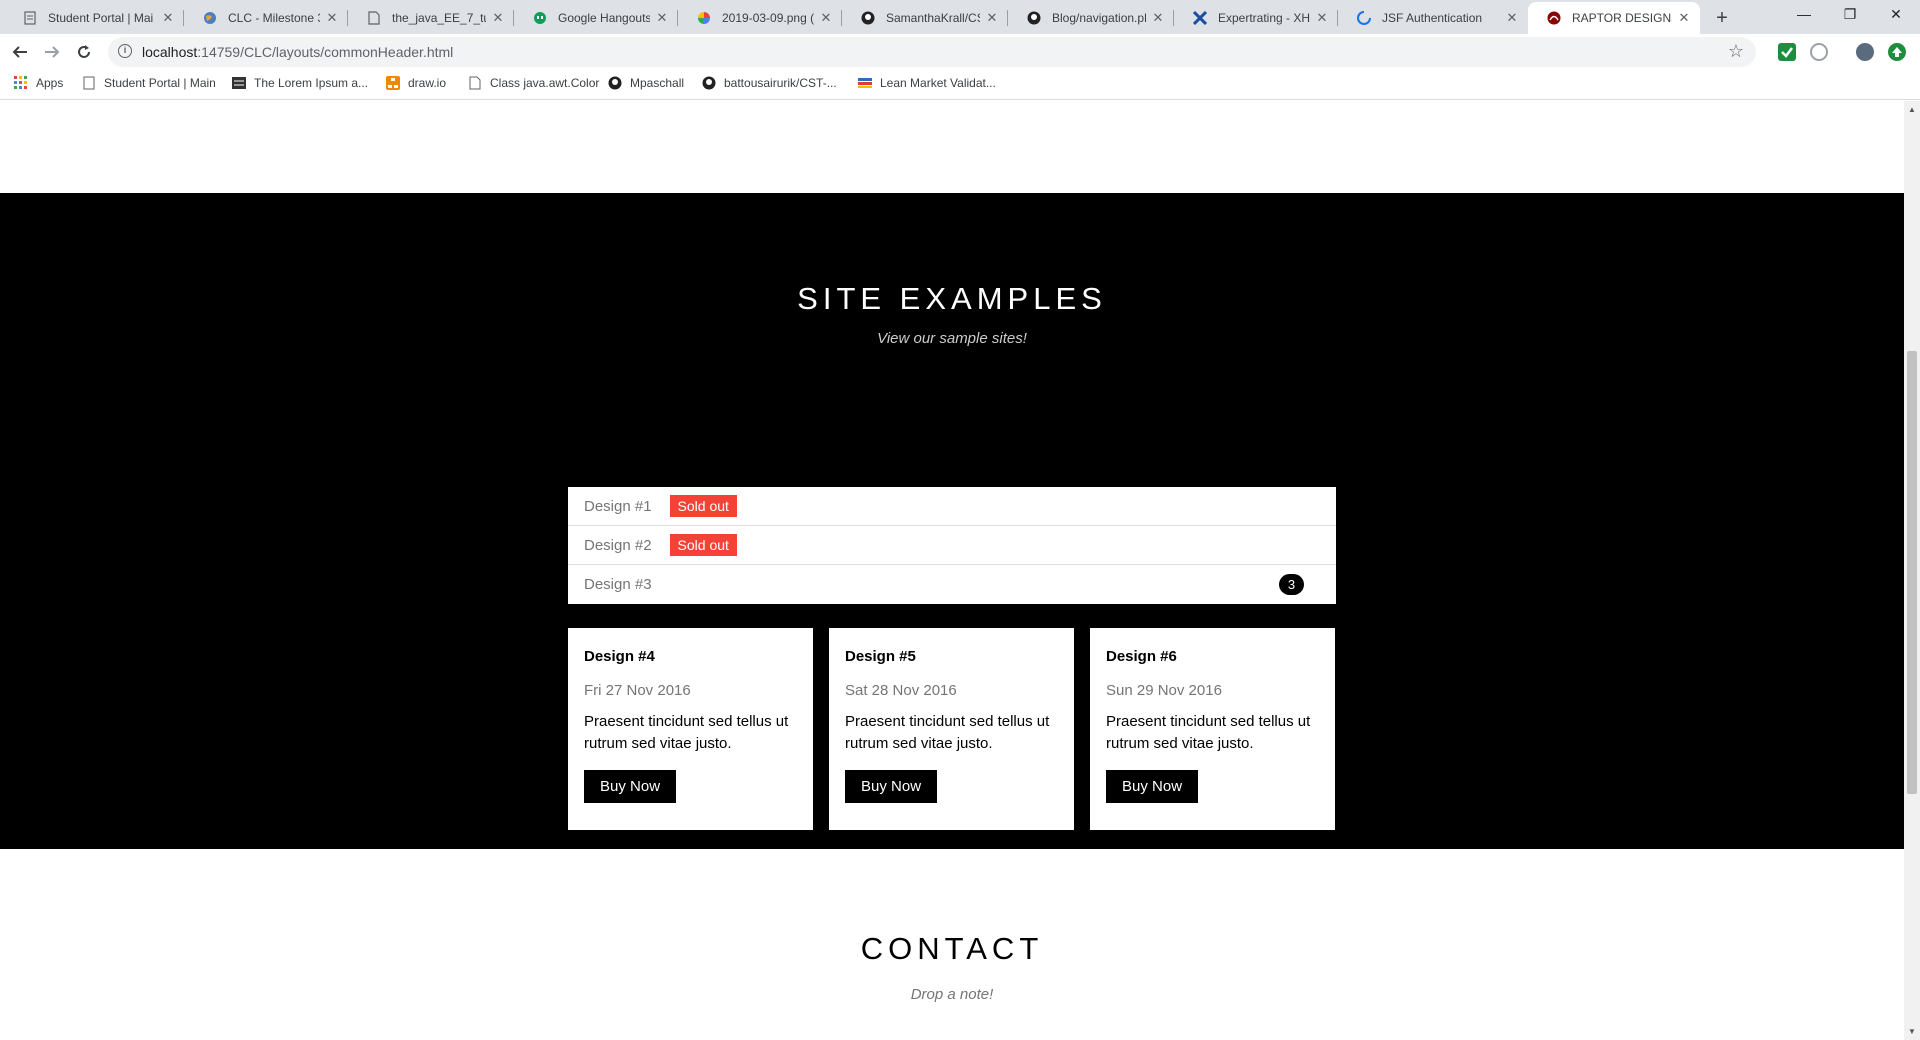 This screenshot has height=1040, width=1920. Describe the element at coordinates (704, 18) in the screenshot. I see `photos-icon` at that location.